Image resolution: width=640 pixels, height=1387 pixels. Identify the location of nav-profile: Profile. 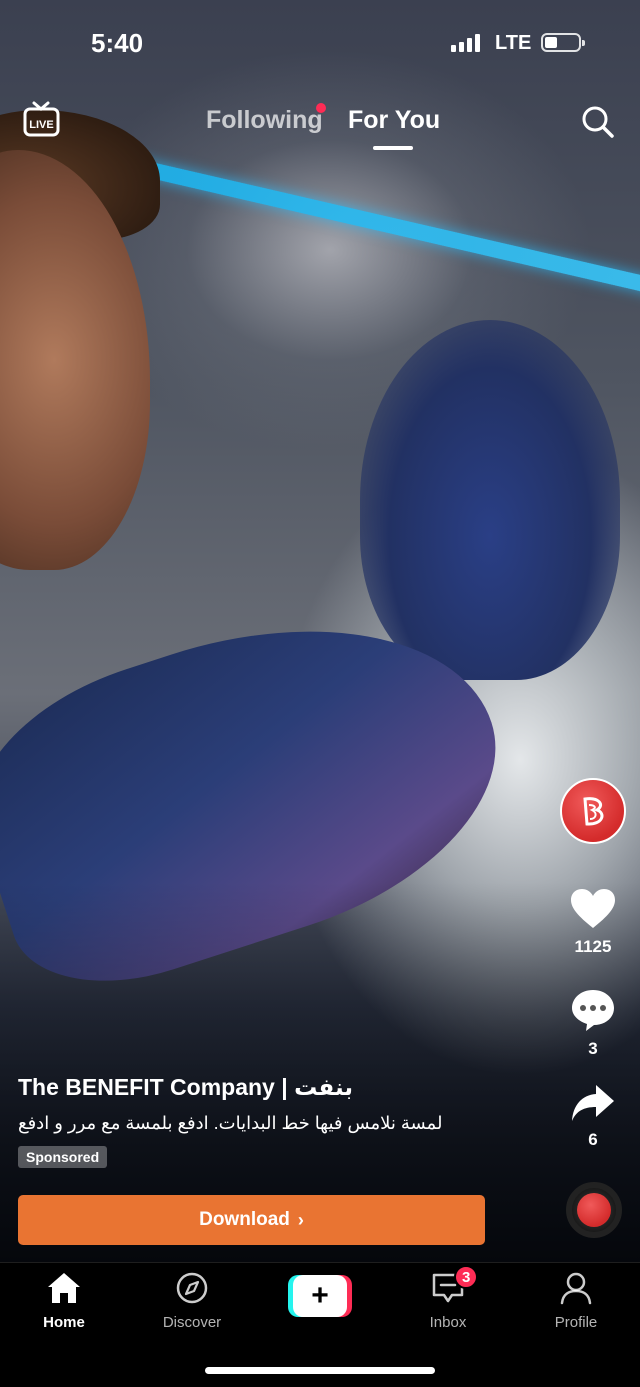
(576, 1301).